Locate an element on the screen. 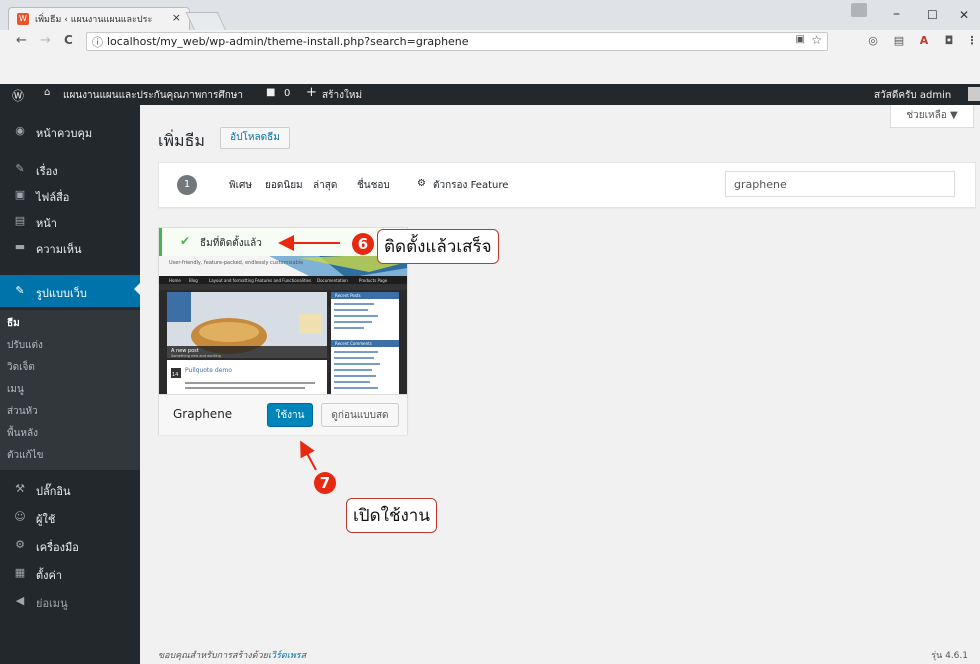 The image size is (980, 664). annotation-arrows is located at coordinates (309, 353).